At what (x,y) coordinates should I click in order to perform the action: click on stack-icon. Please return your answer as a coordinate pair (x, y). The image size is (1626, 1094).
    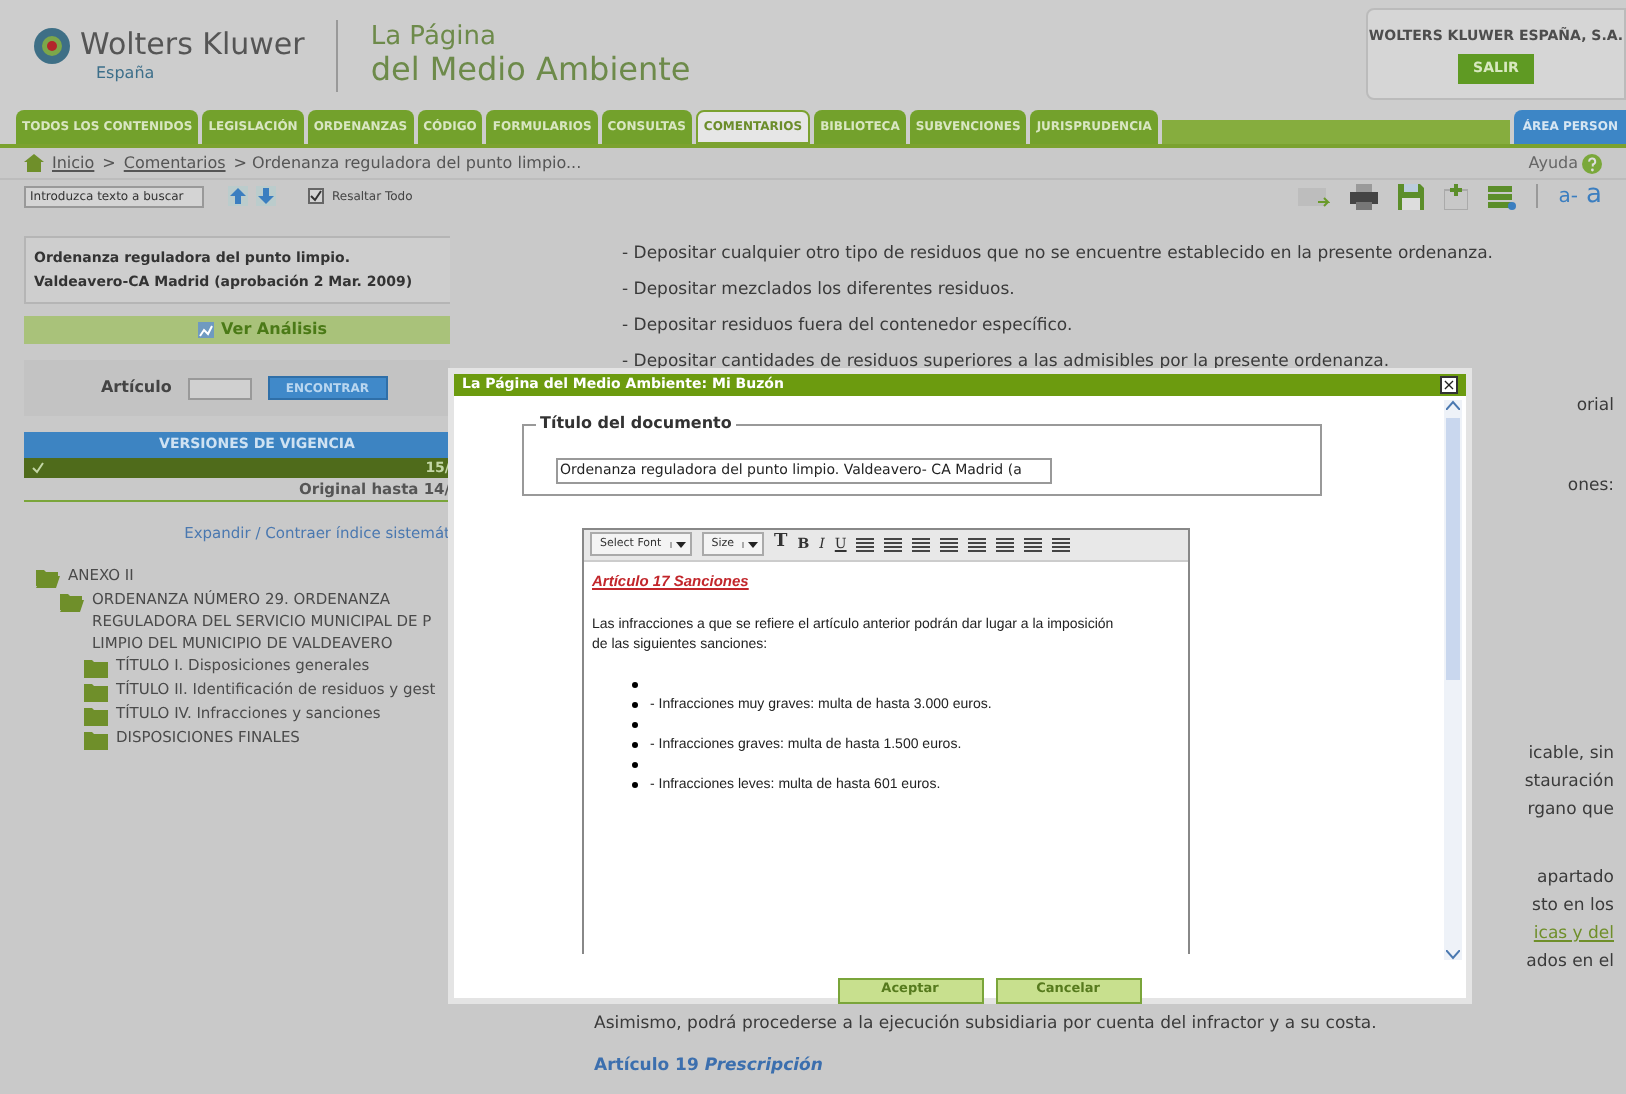
    Looking at the image, I should click on (1502, 196).